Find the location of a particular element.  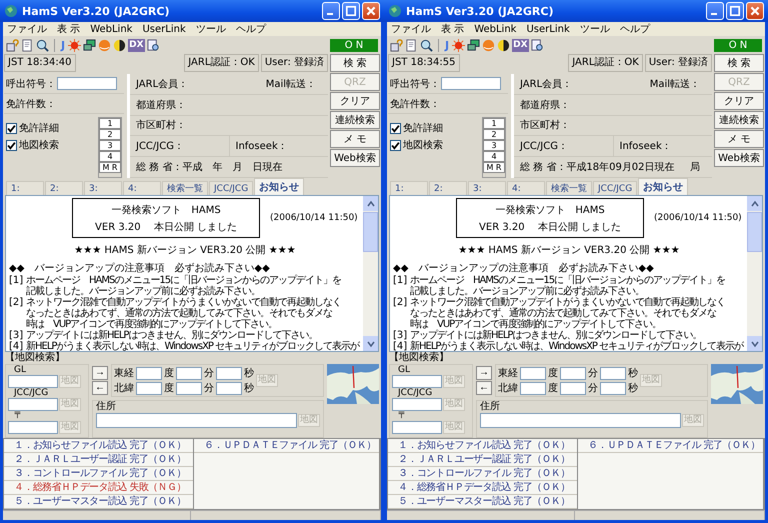

menu-item: ツール is located at coordinates (595, 29).